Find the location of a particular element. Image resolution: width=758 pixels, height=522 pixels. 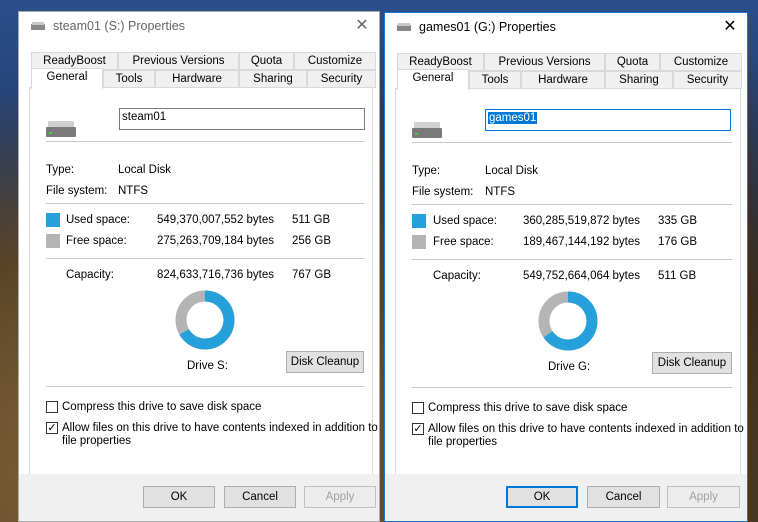

free-space-gb: 256 GB is located at coordinates (311, 241).